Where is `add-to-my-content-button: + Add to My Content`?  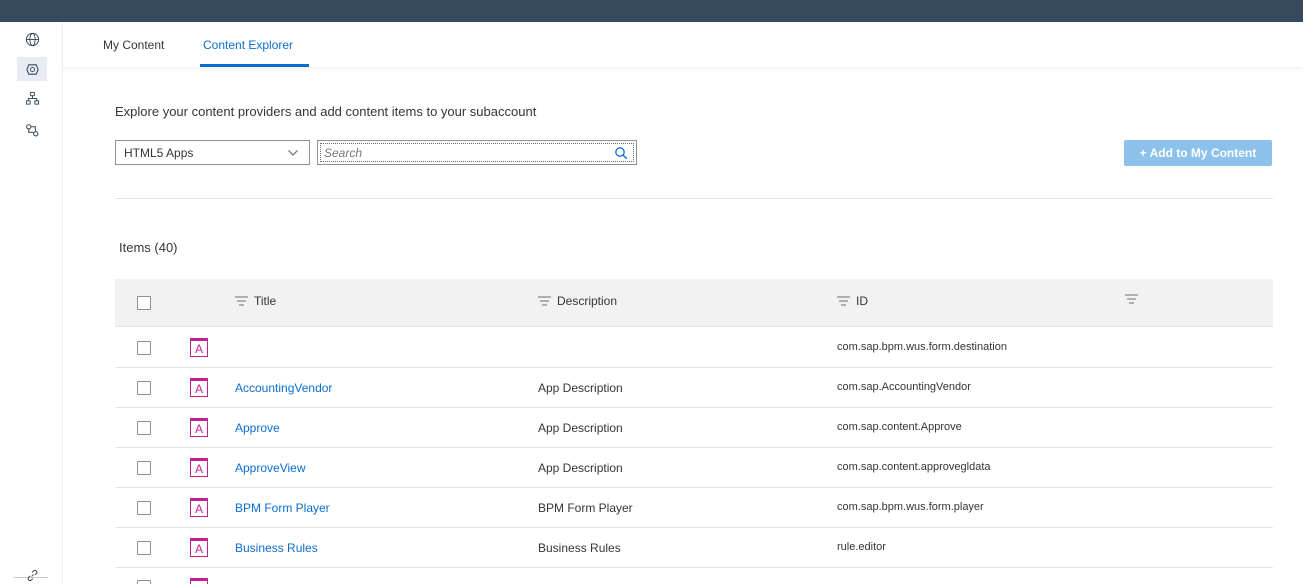 add-to-my-content-button: + Add to My Content is located at coordinates (1198, 153).